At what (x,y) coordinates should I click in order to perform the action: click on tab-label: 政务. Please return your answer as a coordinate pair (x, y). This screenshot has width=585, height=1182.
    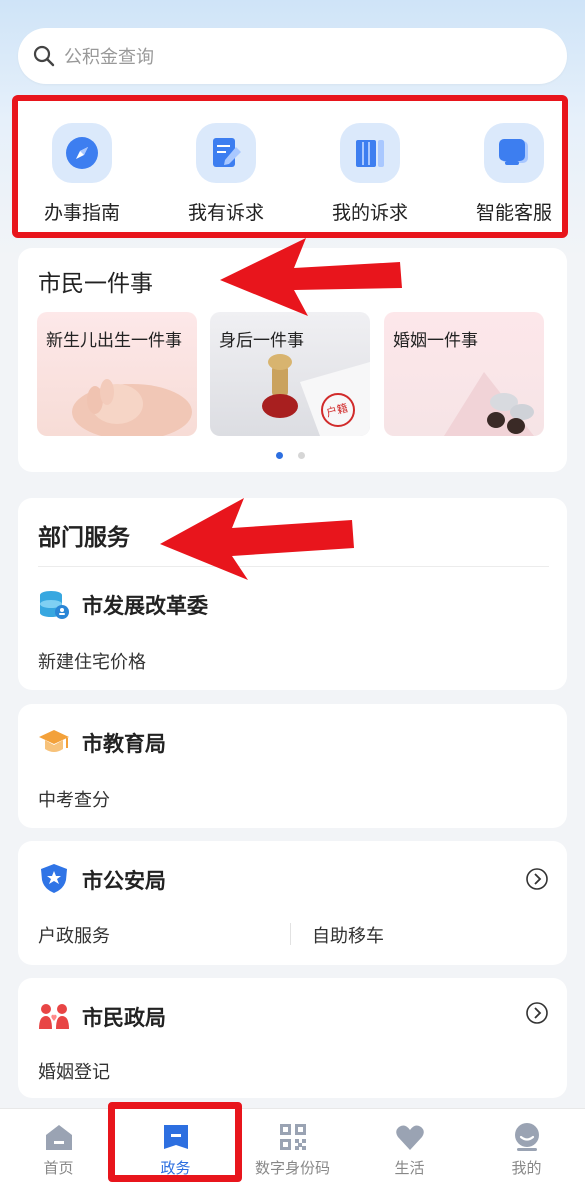
    Looking at the image, I should click on (175, 1168).